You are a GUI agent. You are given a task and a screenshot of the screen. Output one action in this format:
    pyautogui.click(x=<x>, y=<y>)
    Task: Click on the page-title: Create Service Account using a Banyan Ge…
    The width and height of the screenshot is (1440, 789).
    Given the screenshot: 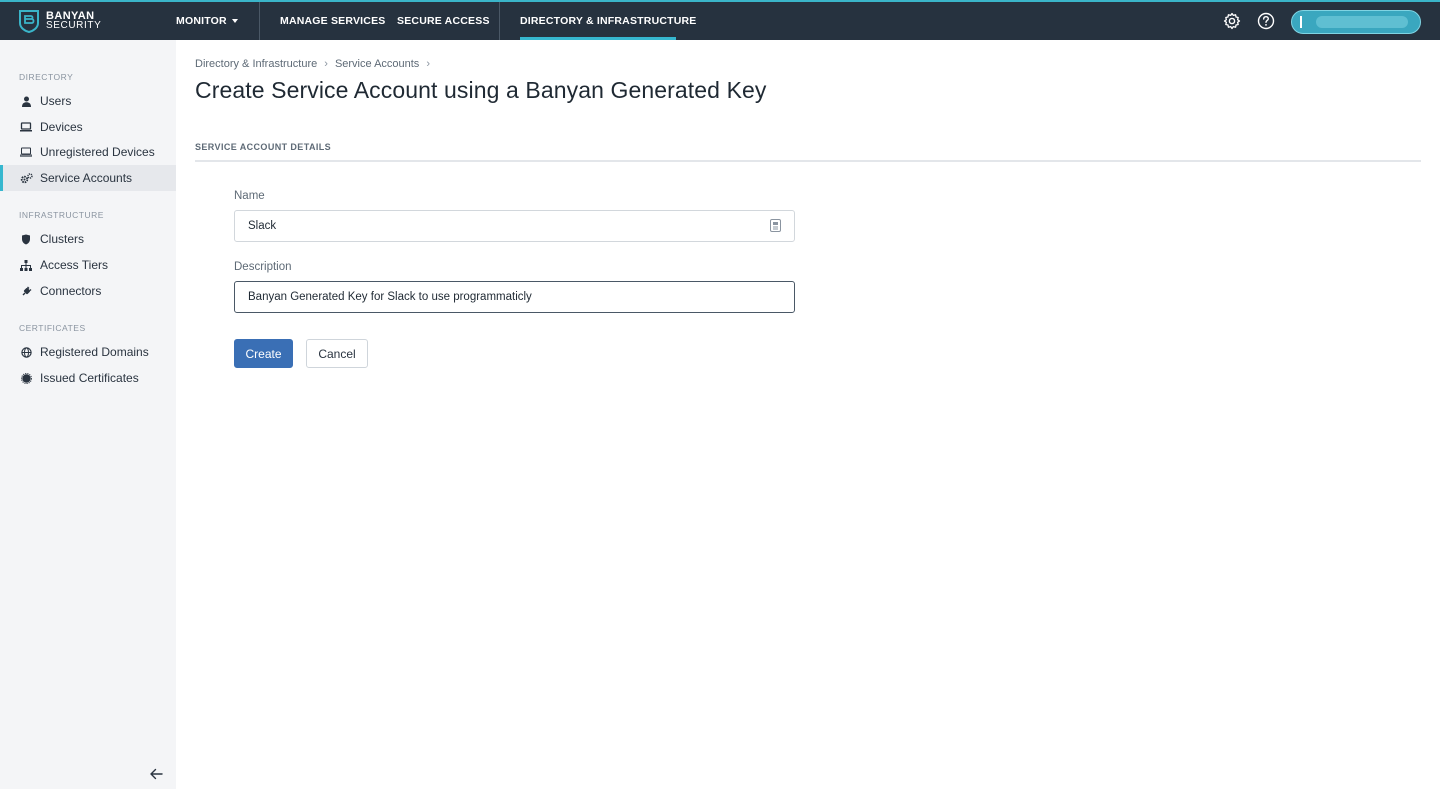 What is the action you would take?
    pyautogui.click(x=481, y=90)
    